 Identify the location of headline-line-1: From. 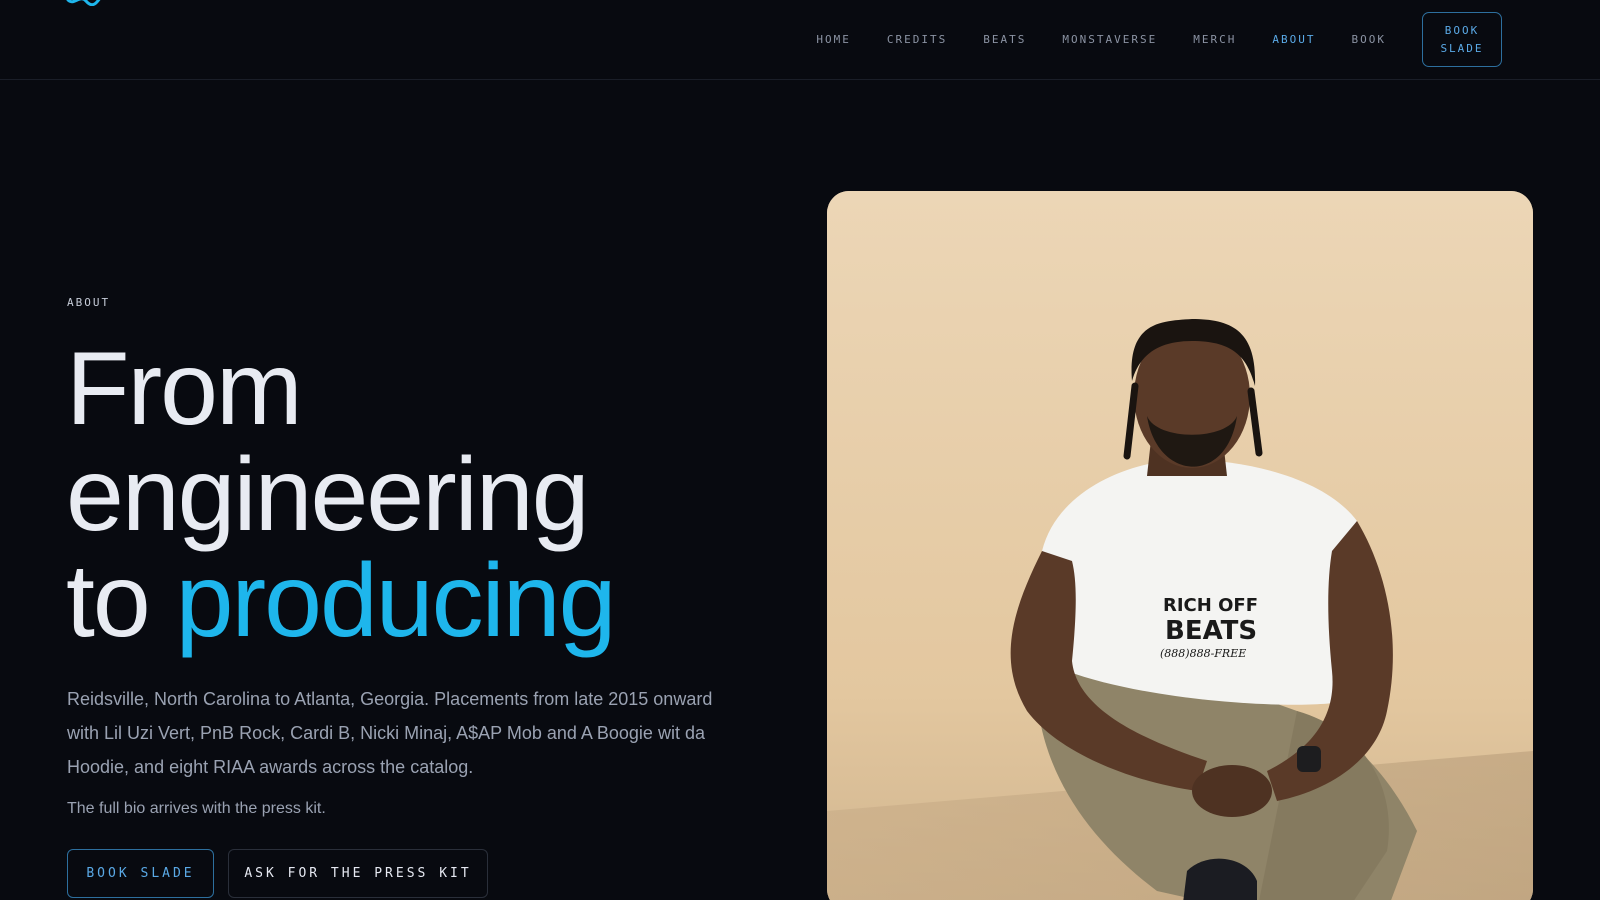
(184, 389).